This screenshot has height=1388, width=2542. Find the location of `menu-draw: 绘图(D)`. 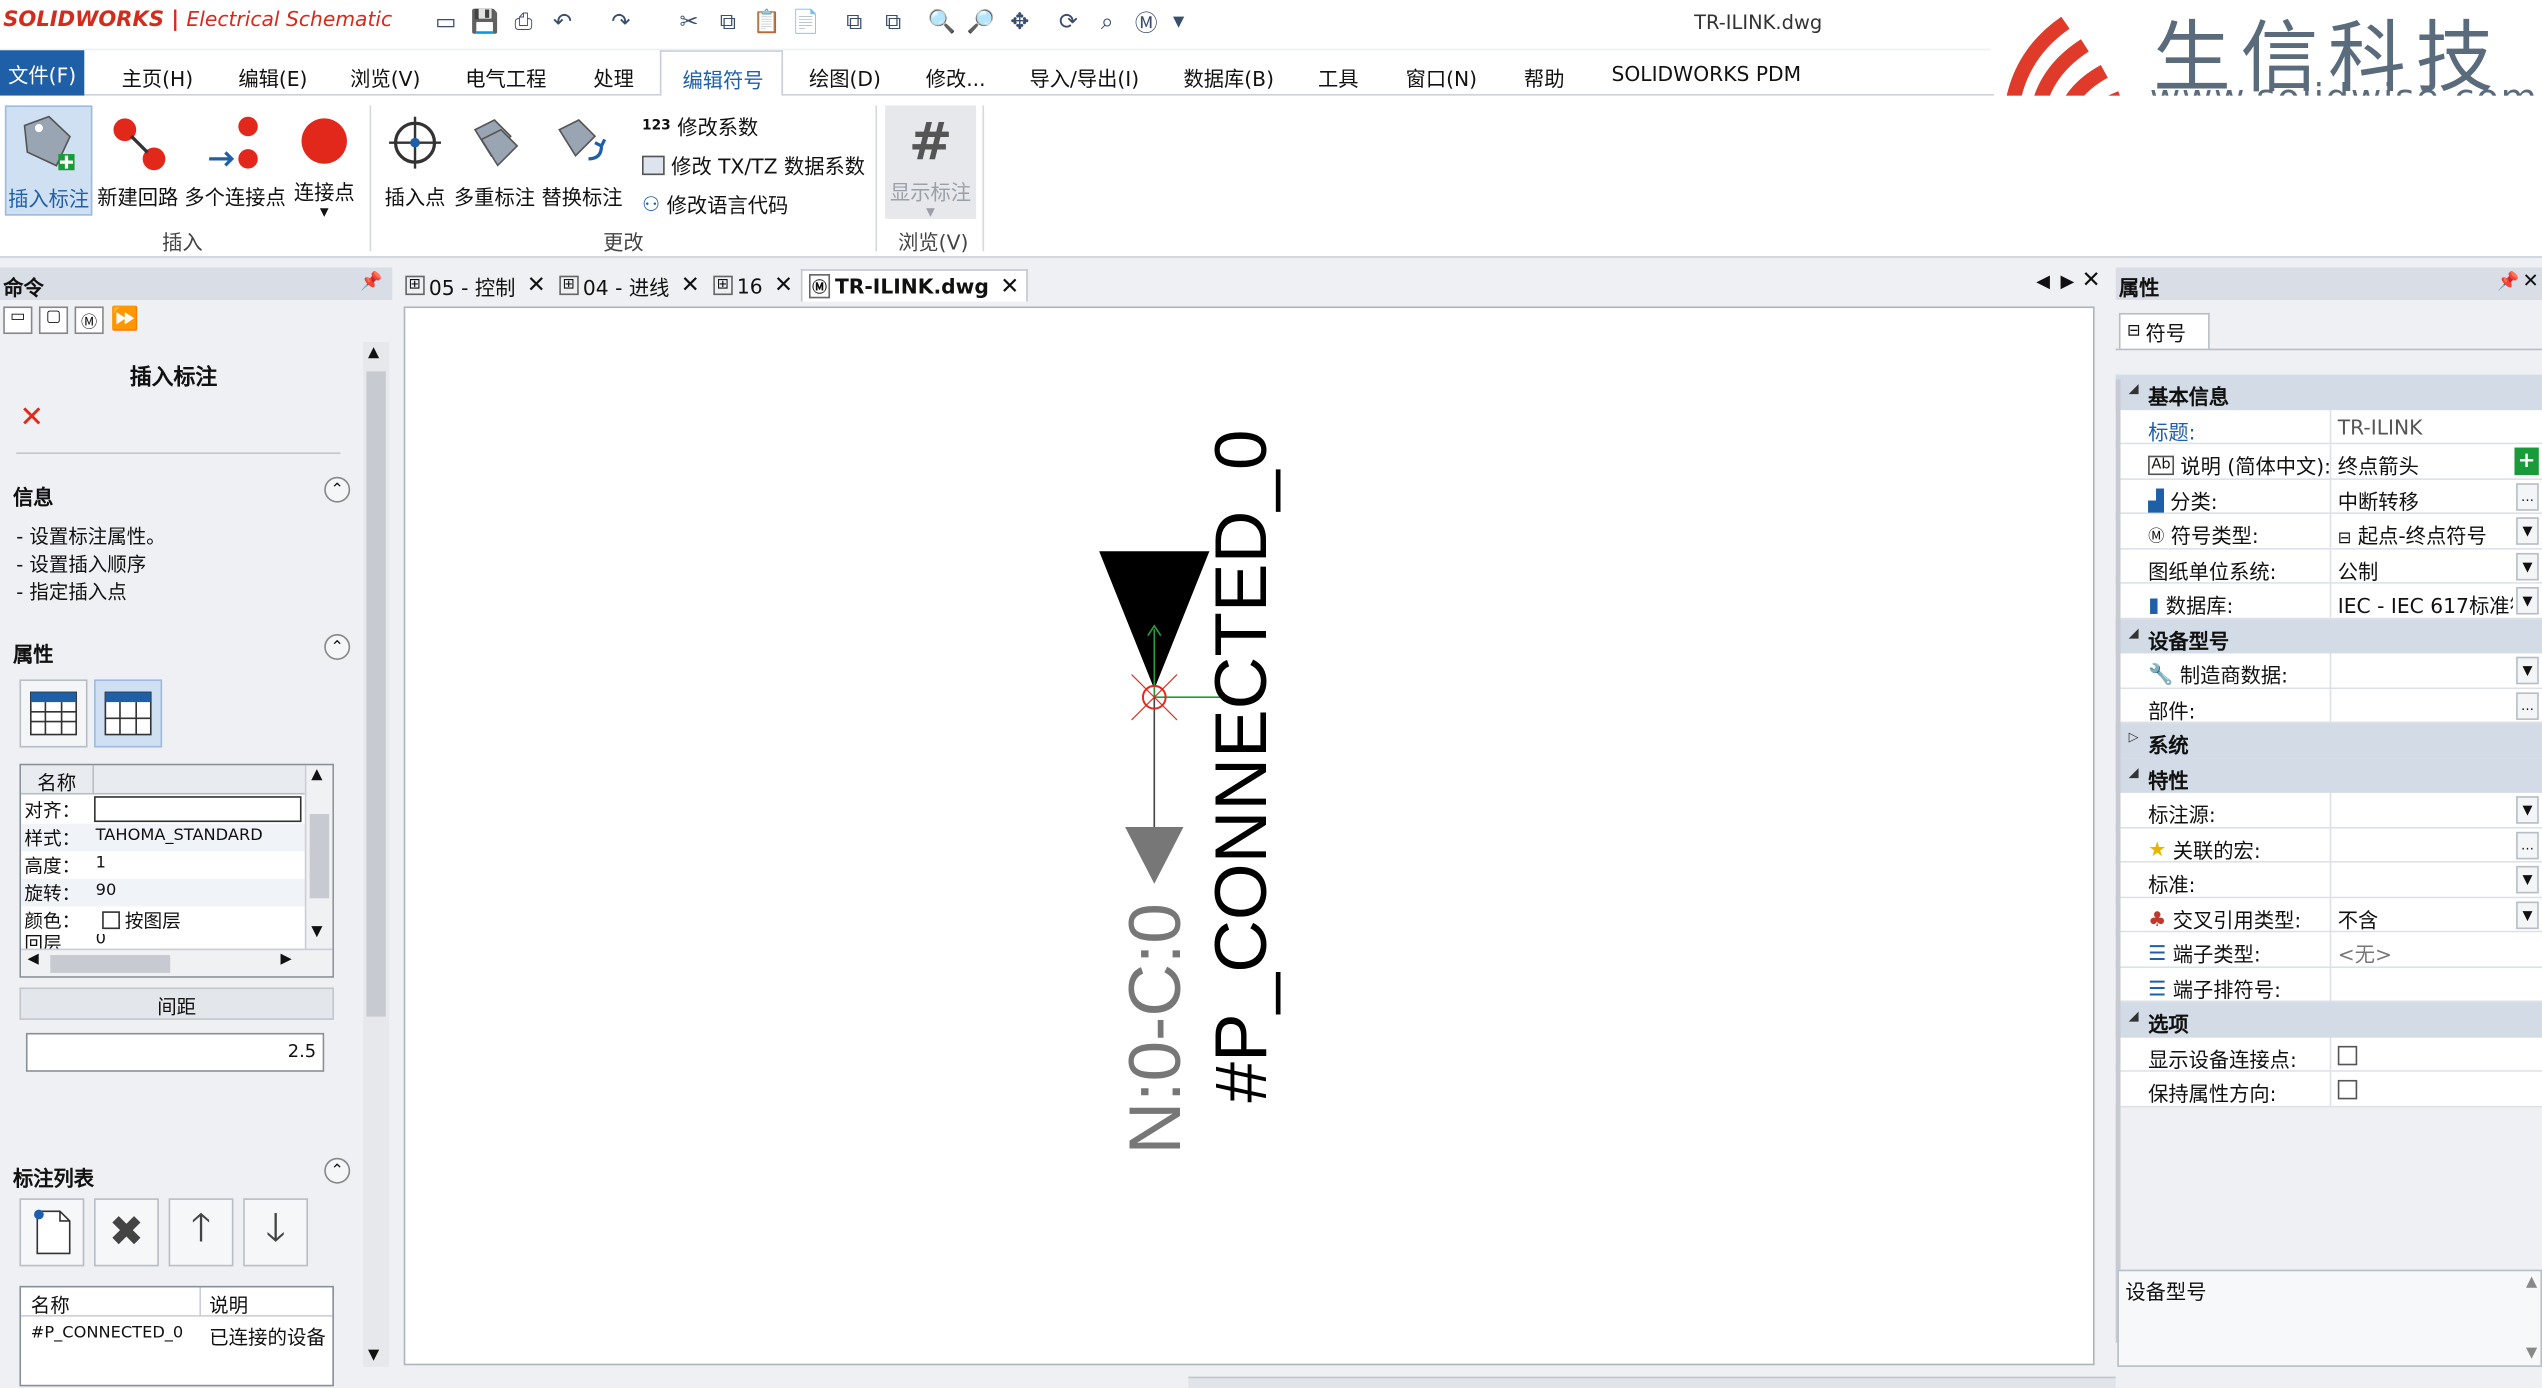

menu-draw: 绘图(D) is located at coordinates (845, 77).